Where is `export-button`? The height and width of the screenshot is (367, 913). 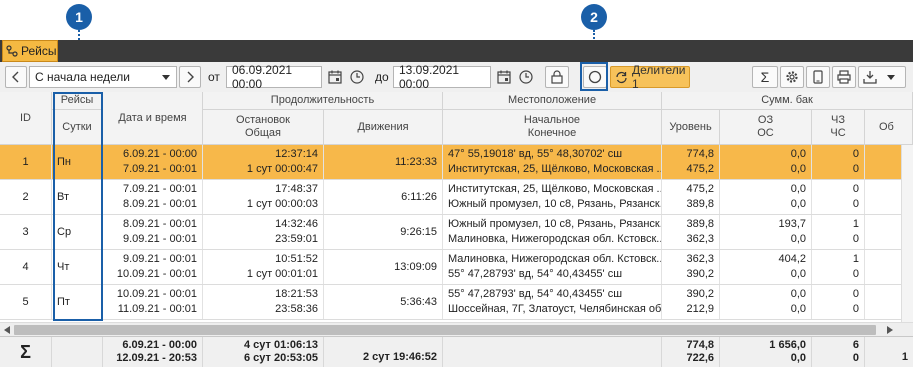 export-button is located at coordinates (882, 77).